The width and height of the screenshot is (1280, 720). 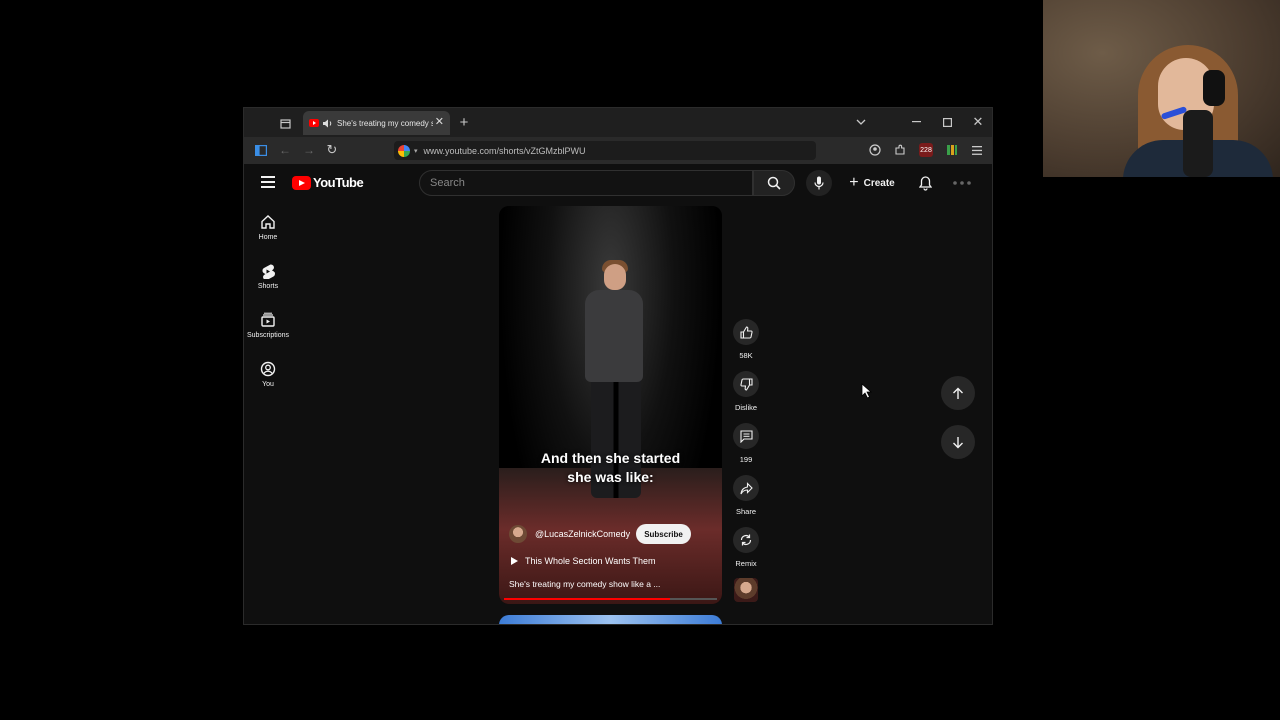 What do you see at coordinates (338, 182) in the screenshot?
I see `youtube-logo-text: YouTube` at bounding box center [338, 182].